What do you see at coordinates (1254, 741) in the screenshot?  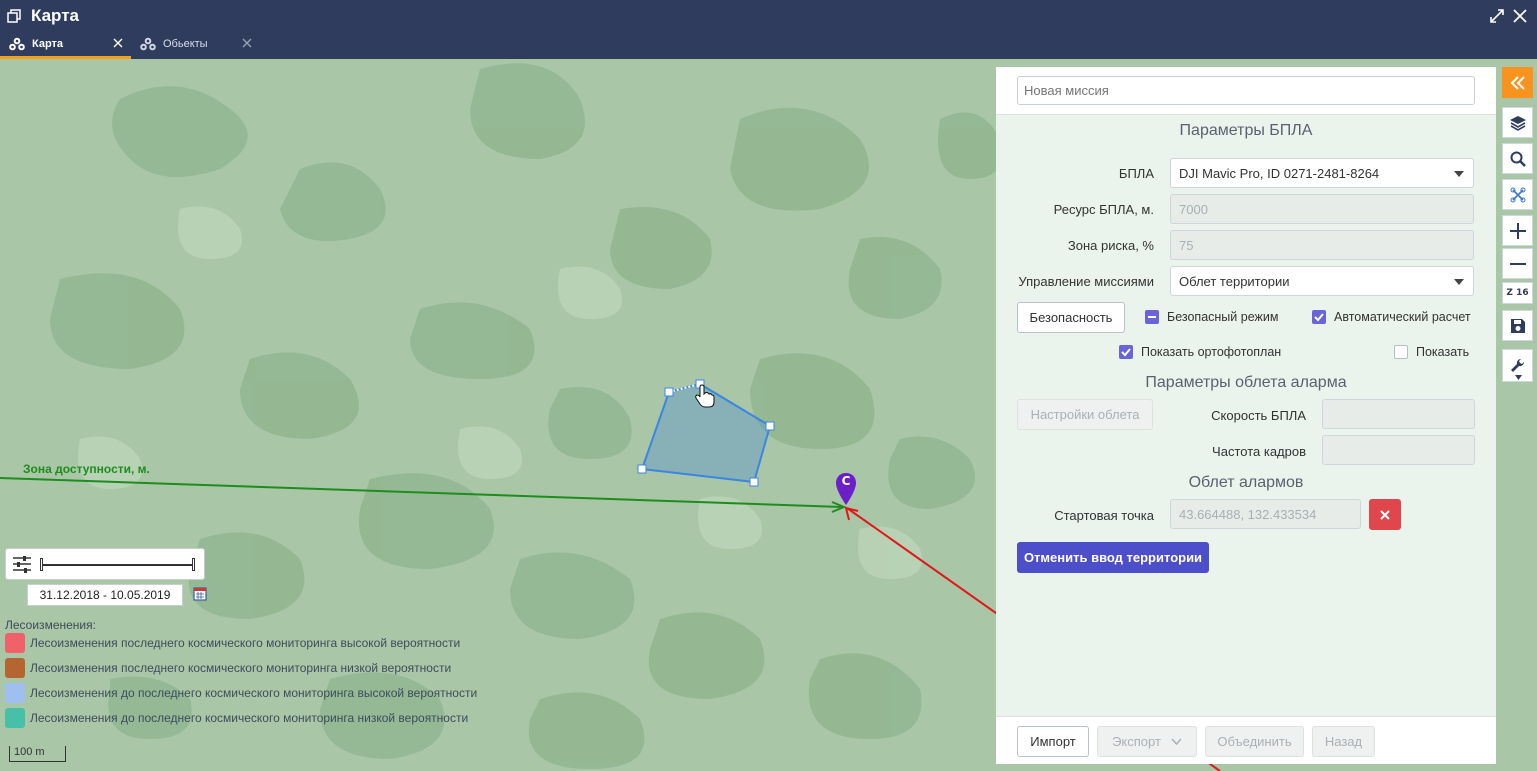 I see `merge-button: Объединить` at bounding box center [1254, 741].